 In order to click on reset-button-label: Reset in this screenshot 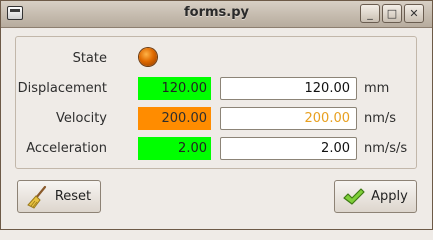, I will do `click(73, 196)`.